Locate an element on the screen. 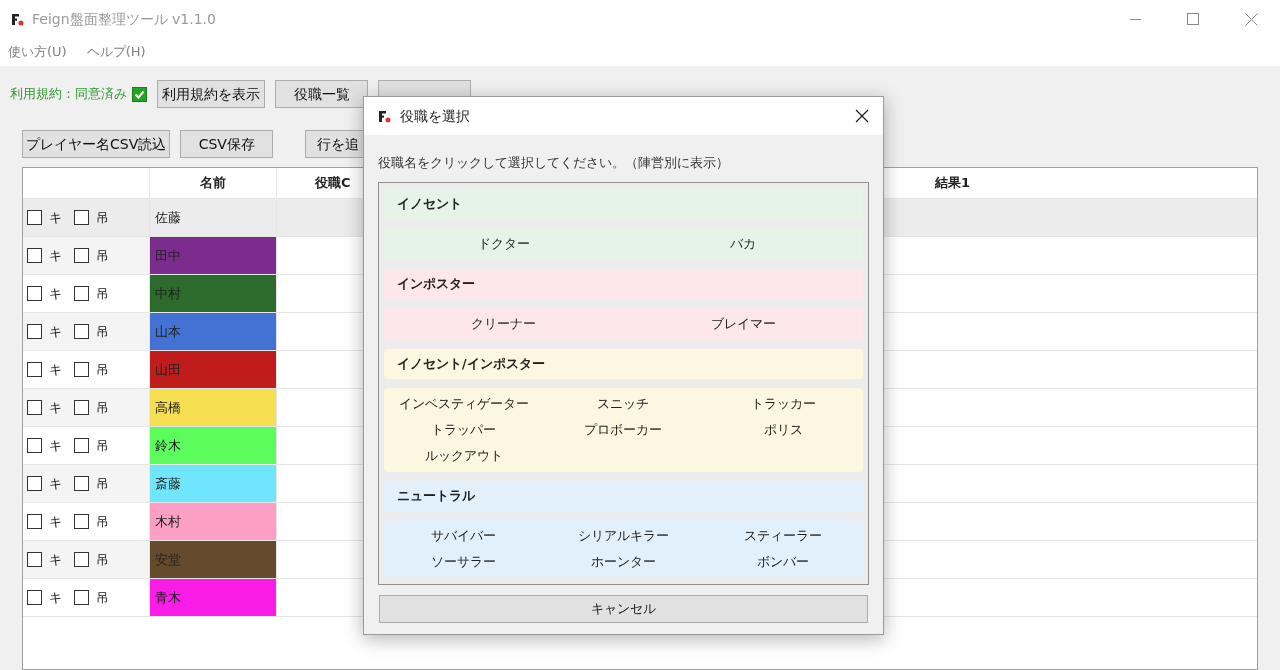 The image size is (1280, 670). dialog-title: 役職を選択 is located at coordinates (435, 116).